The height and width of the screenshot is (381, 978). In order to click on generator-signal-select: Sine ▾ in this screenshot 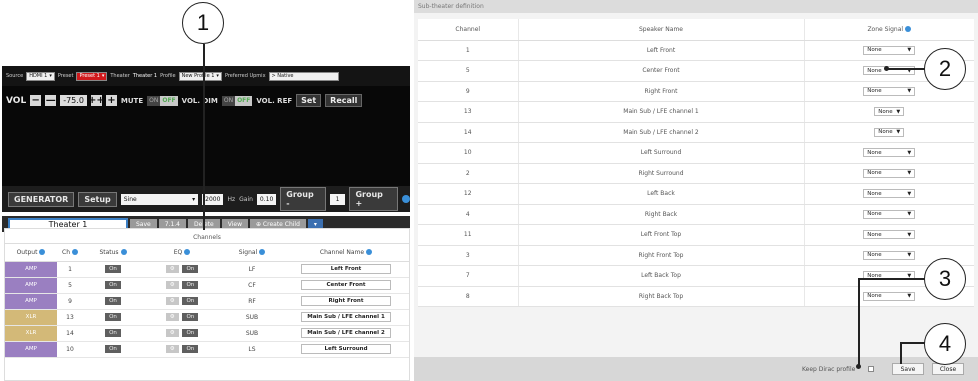, I will do `click(159, 199)`.